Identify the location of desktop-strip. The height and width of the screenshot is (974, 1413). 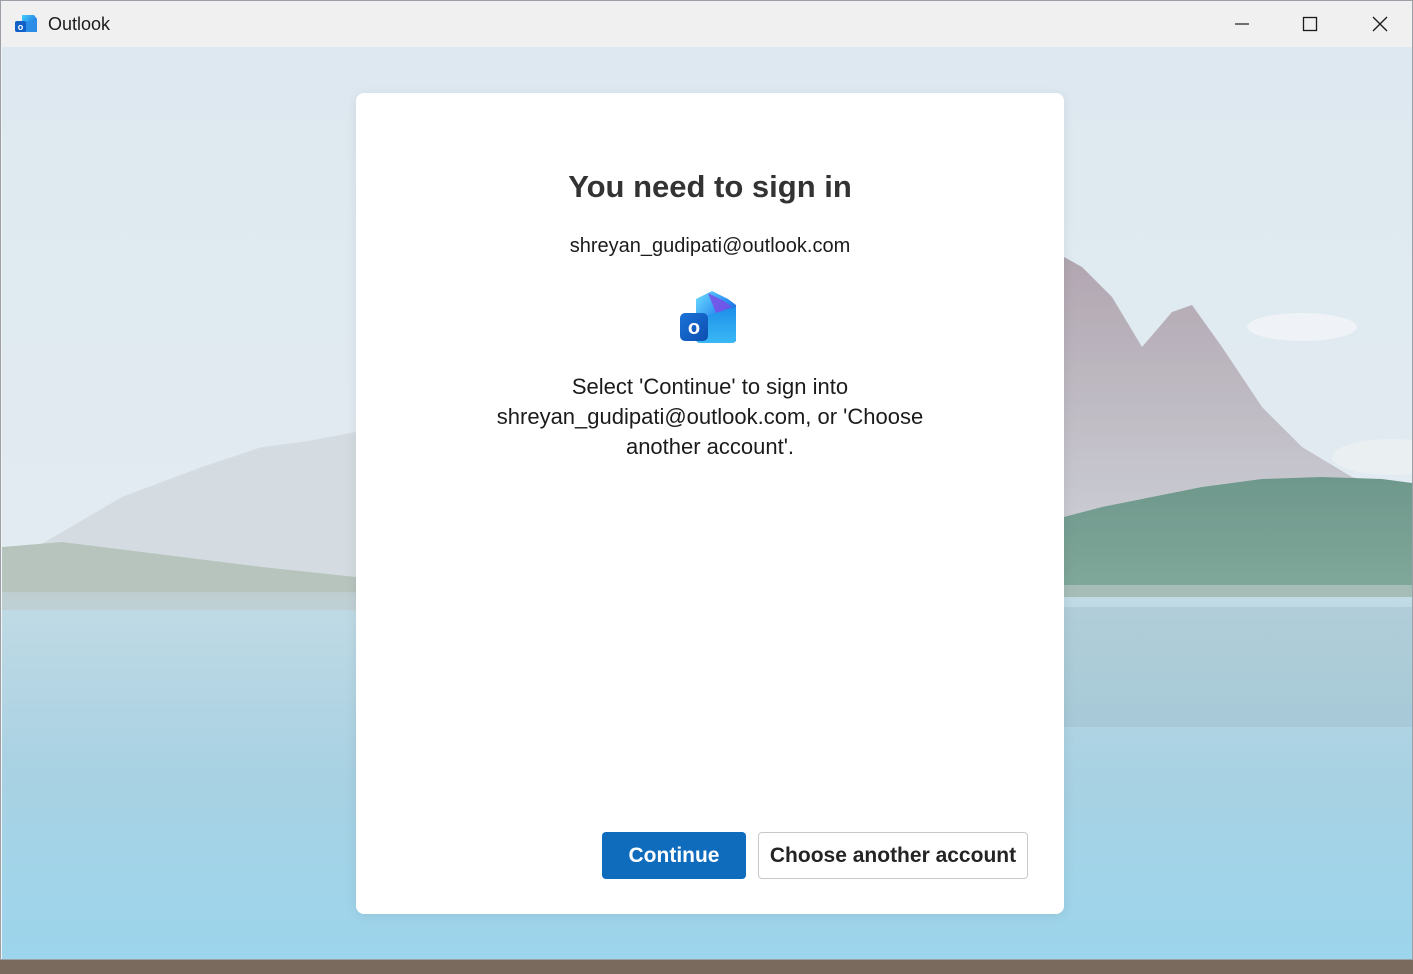
(706, 967).